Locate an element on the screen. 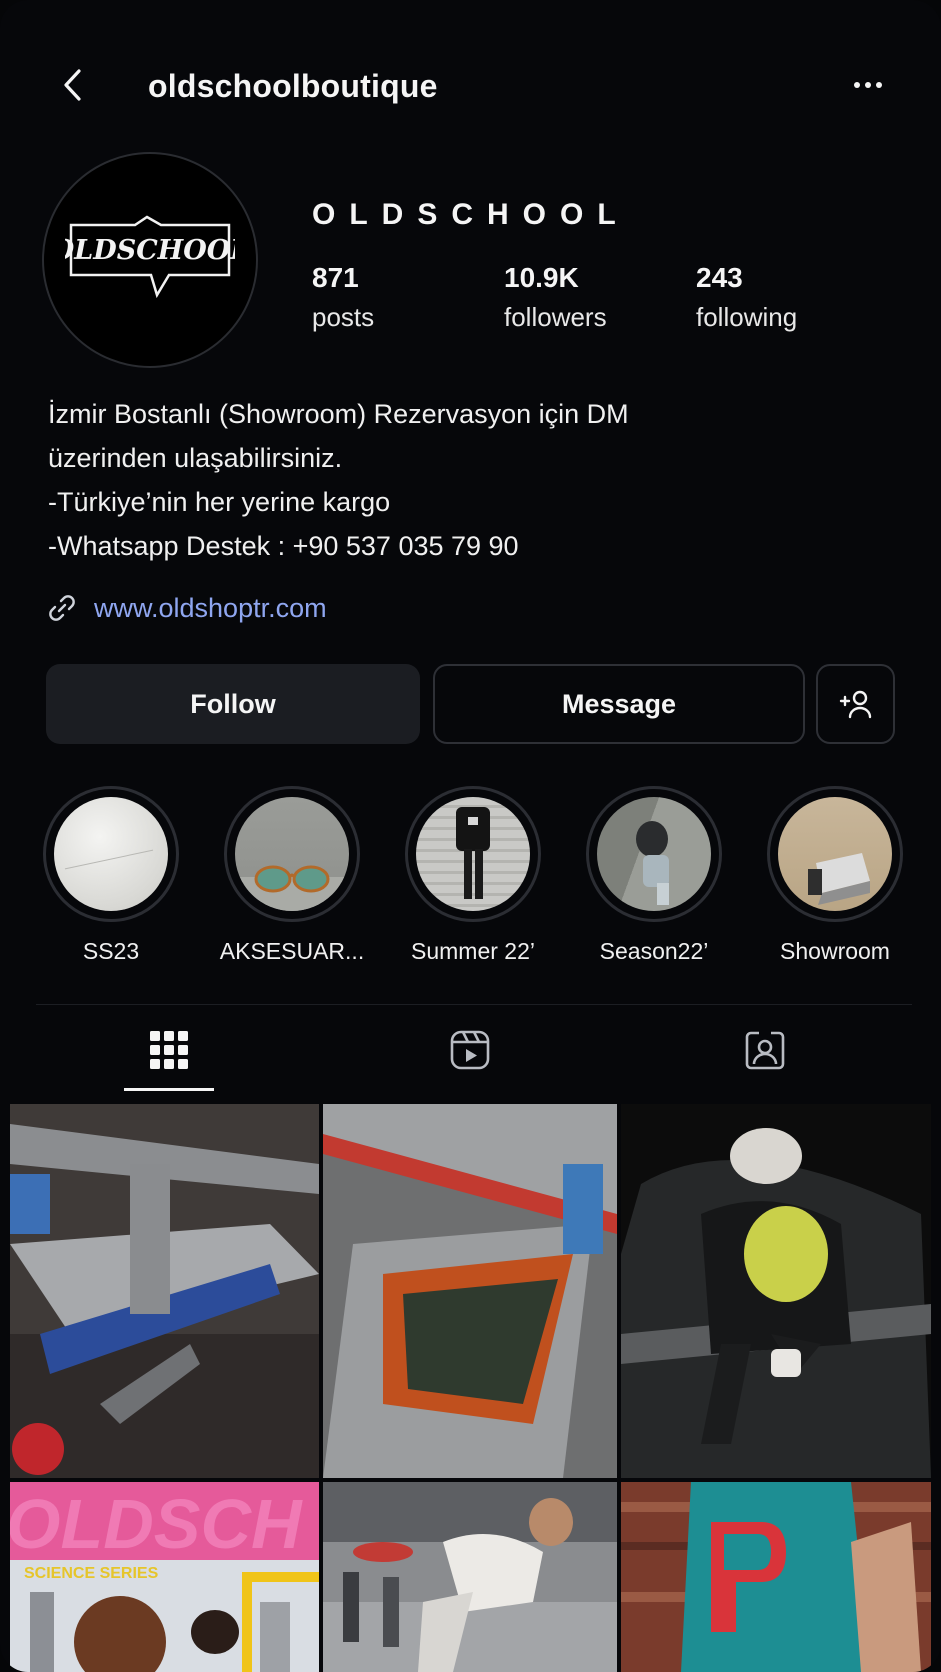 Image resolution: width=941 pixels, height=1672 pixels. back-button is located at coordinates (73, 85).